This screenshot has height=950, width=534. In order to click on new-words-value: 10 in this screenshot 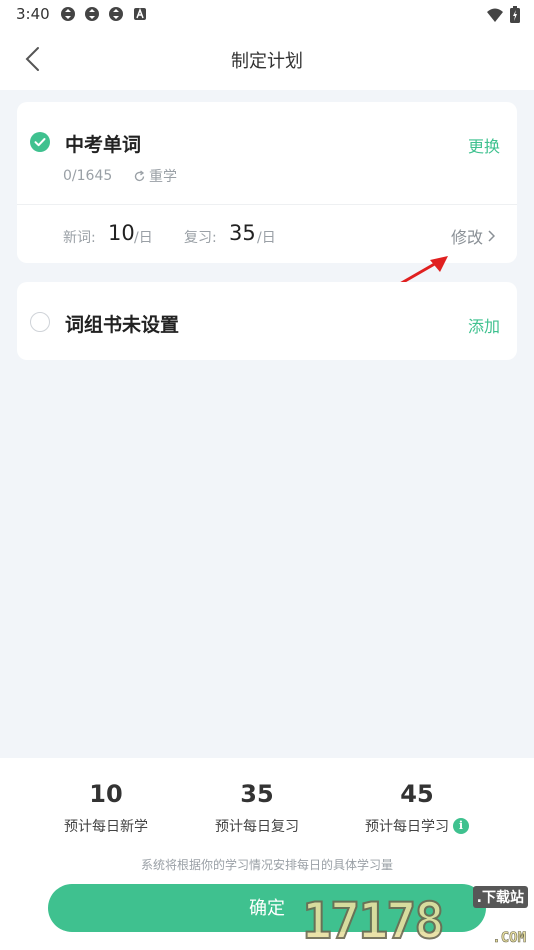, I will do `click(121, 233)`.